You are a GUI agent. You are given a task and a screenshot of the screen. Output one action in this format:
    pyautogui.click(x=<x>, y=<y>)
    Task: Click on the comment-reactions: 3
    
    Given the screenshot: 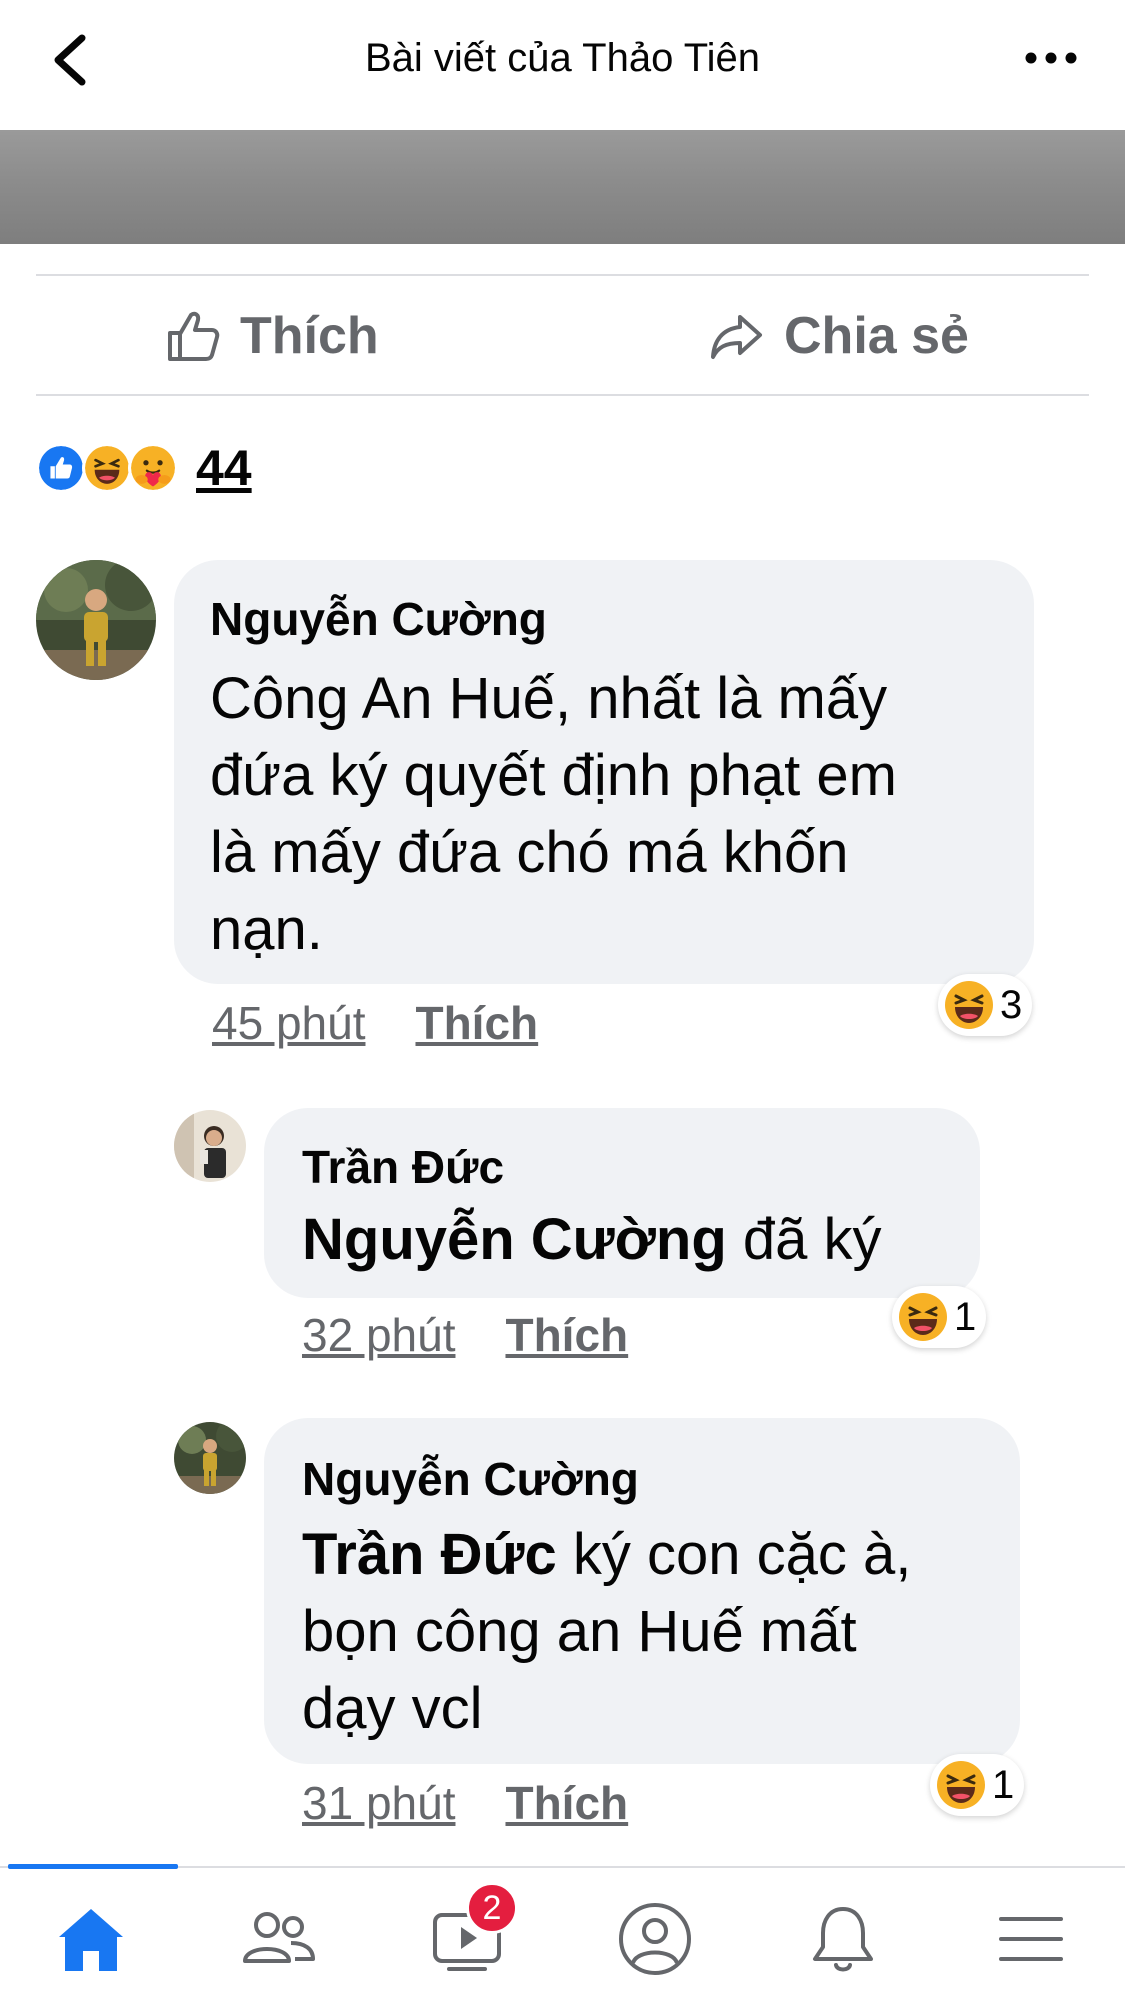 What is the action you would take?
    pyautogui.click(x=985, y=1005)
    